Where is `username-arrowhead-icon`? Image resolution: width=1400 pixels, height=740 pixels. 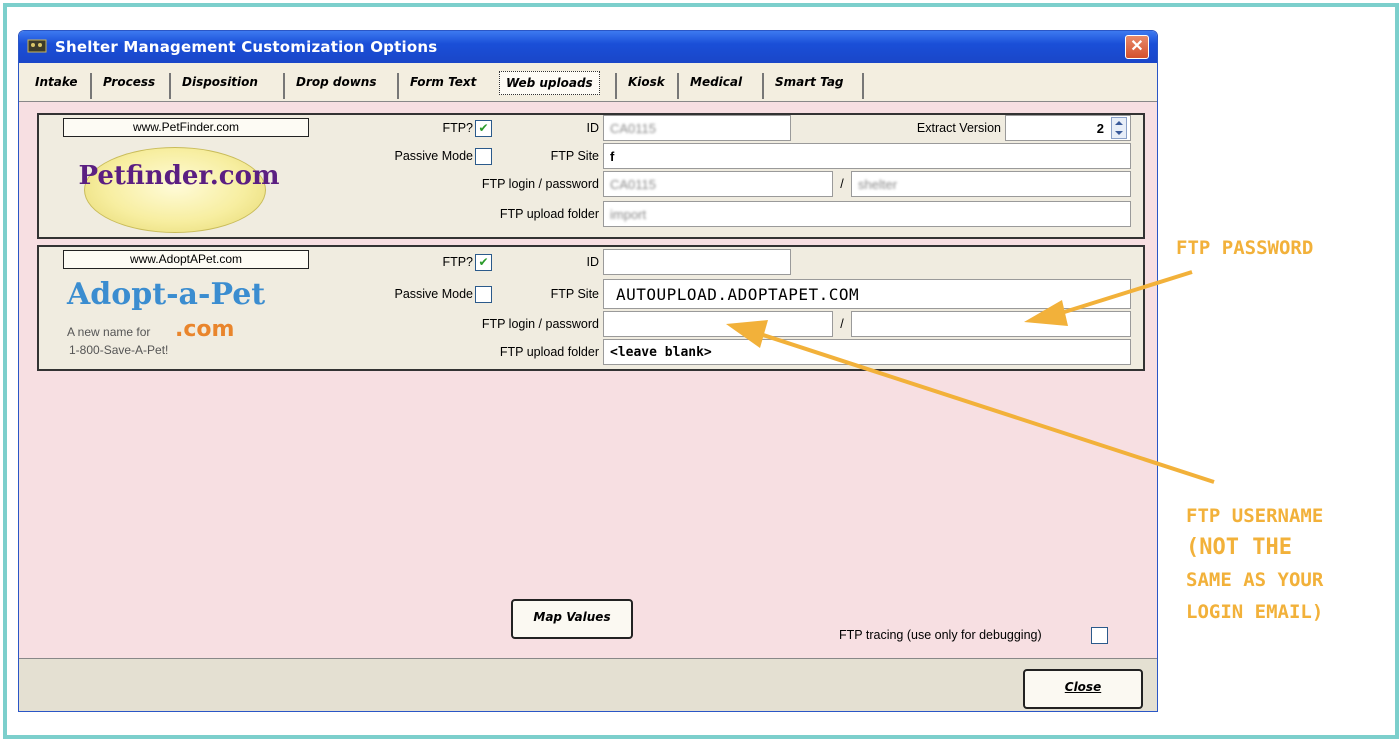 username-arrowhead-icon is located at coordinates (747, 334).